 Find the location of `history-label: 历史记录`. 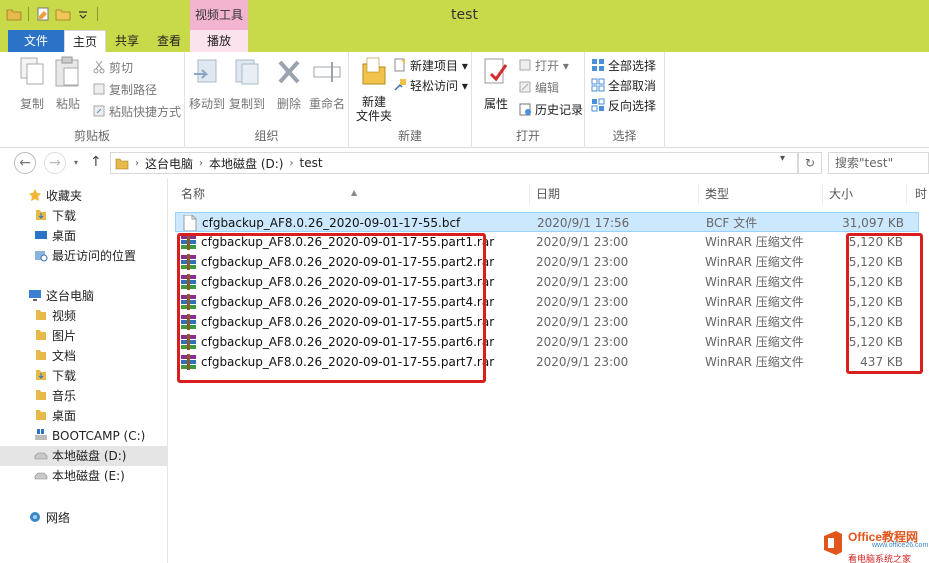

history-label: 历史记录 is located at coordinates (559, 110).